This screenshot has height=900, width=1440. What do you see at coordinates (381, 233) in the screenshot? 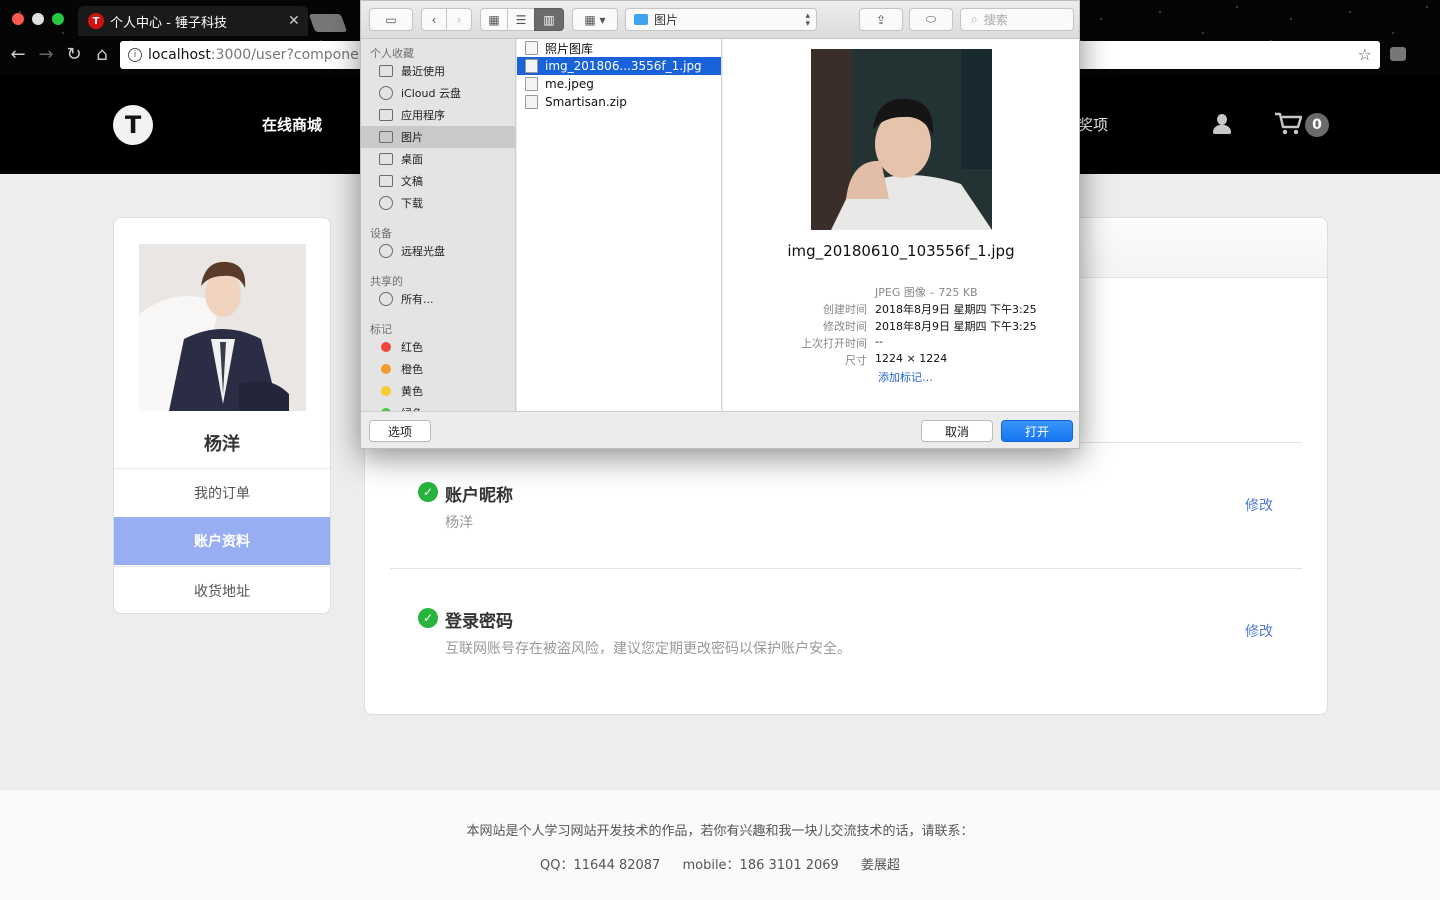
I see `devices-header: 设备` at bounding box center [381, 233].